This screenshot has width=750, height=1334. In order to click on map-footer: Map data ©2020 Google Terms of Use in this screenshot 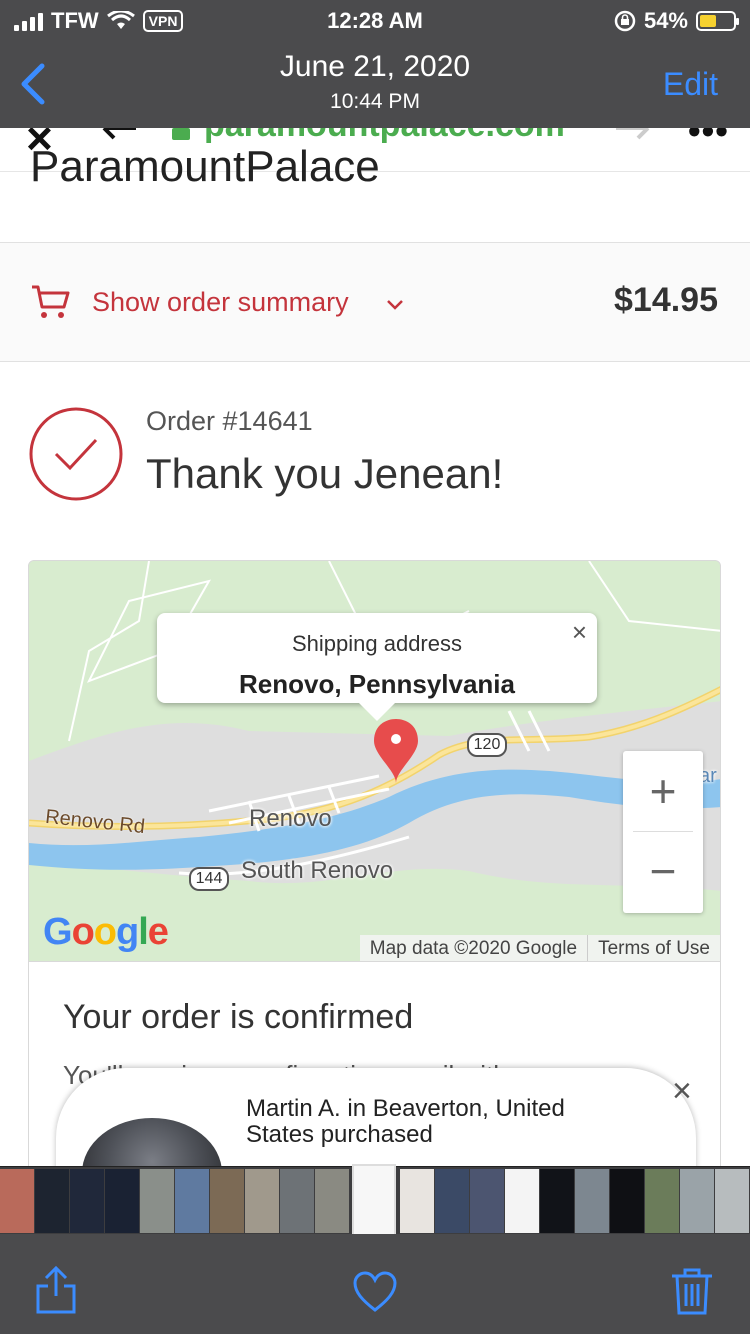, I will do `click(539, 948)`.